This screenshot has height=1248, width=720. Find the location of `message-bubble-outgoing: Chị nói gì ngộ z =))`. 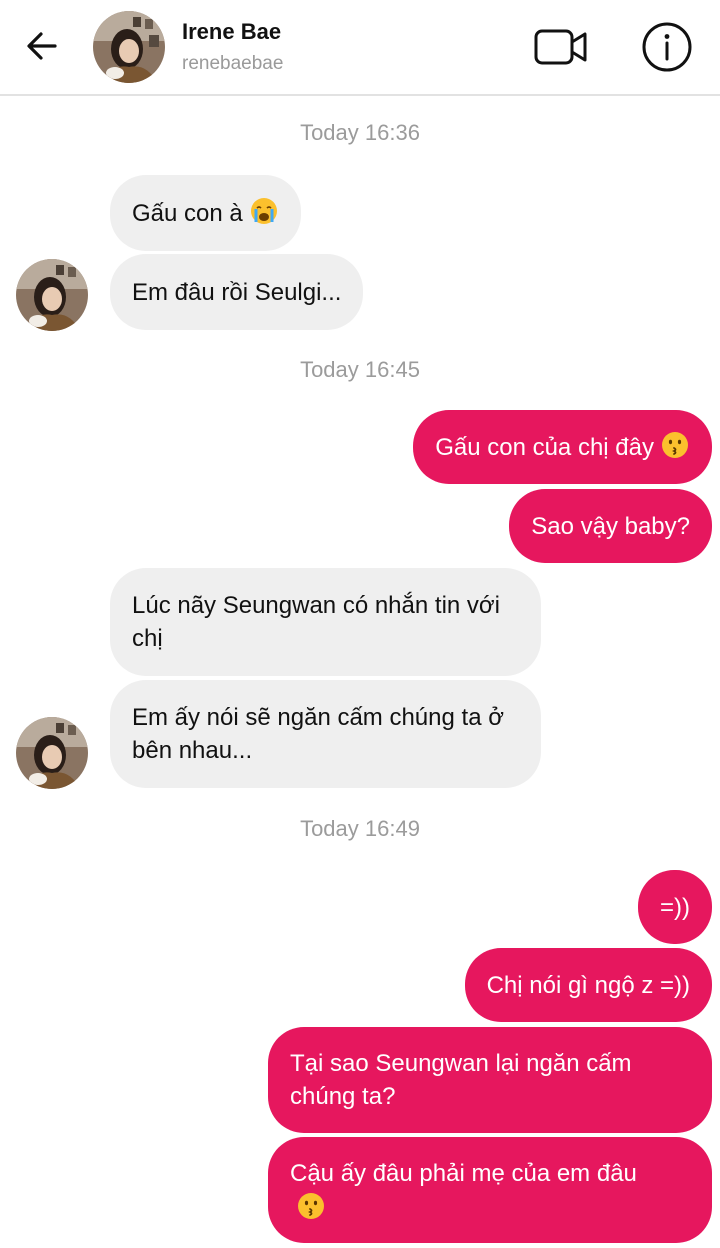

message-bubble-outgoing: Chị nói gì ngộ z =)) is located at coordinates (588, 985).